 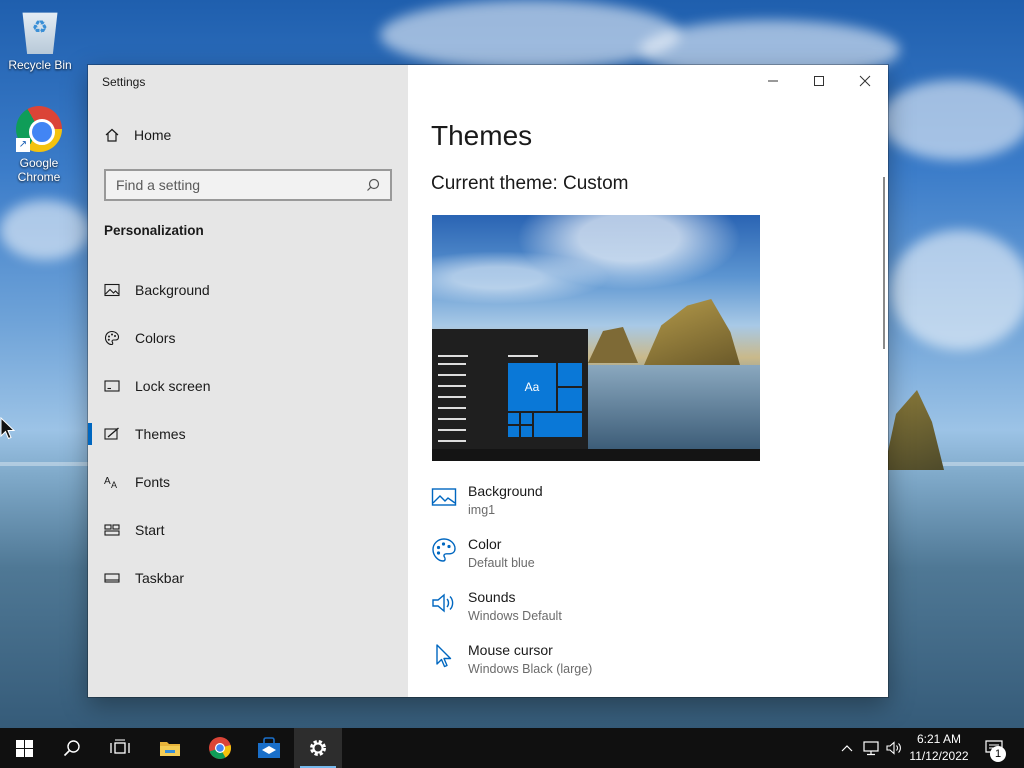 I want to click on property-name: Background, so click(x=505, y=491).